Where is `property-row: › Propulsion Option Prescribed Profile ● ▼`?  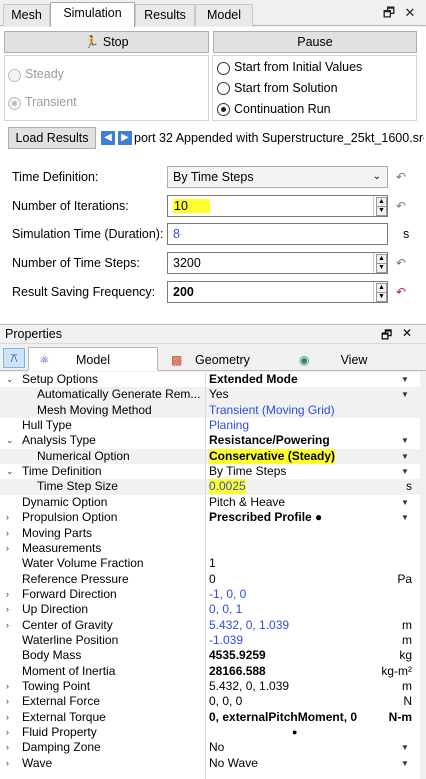 property-row: › Propulsion Option Prescribed Profile ● ▼ is located at coordinates (210, 517).